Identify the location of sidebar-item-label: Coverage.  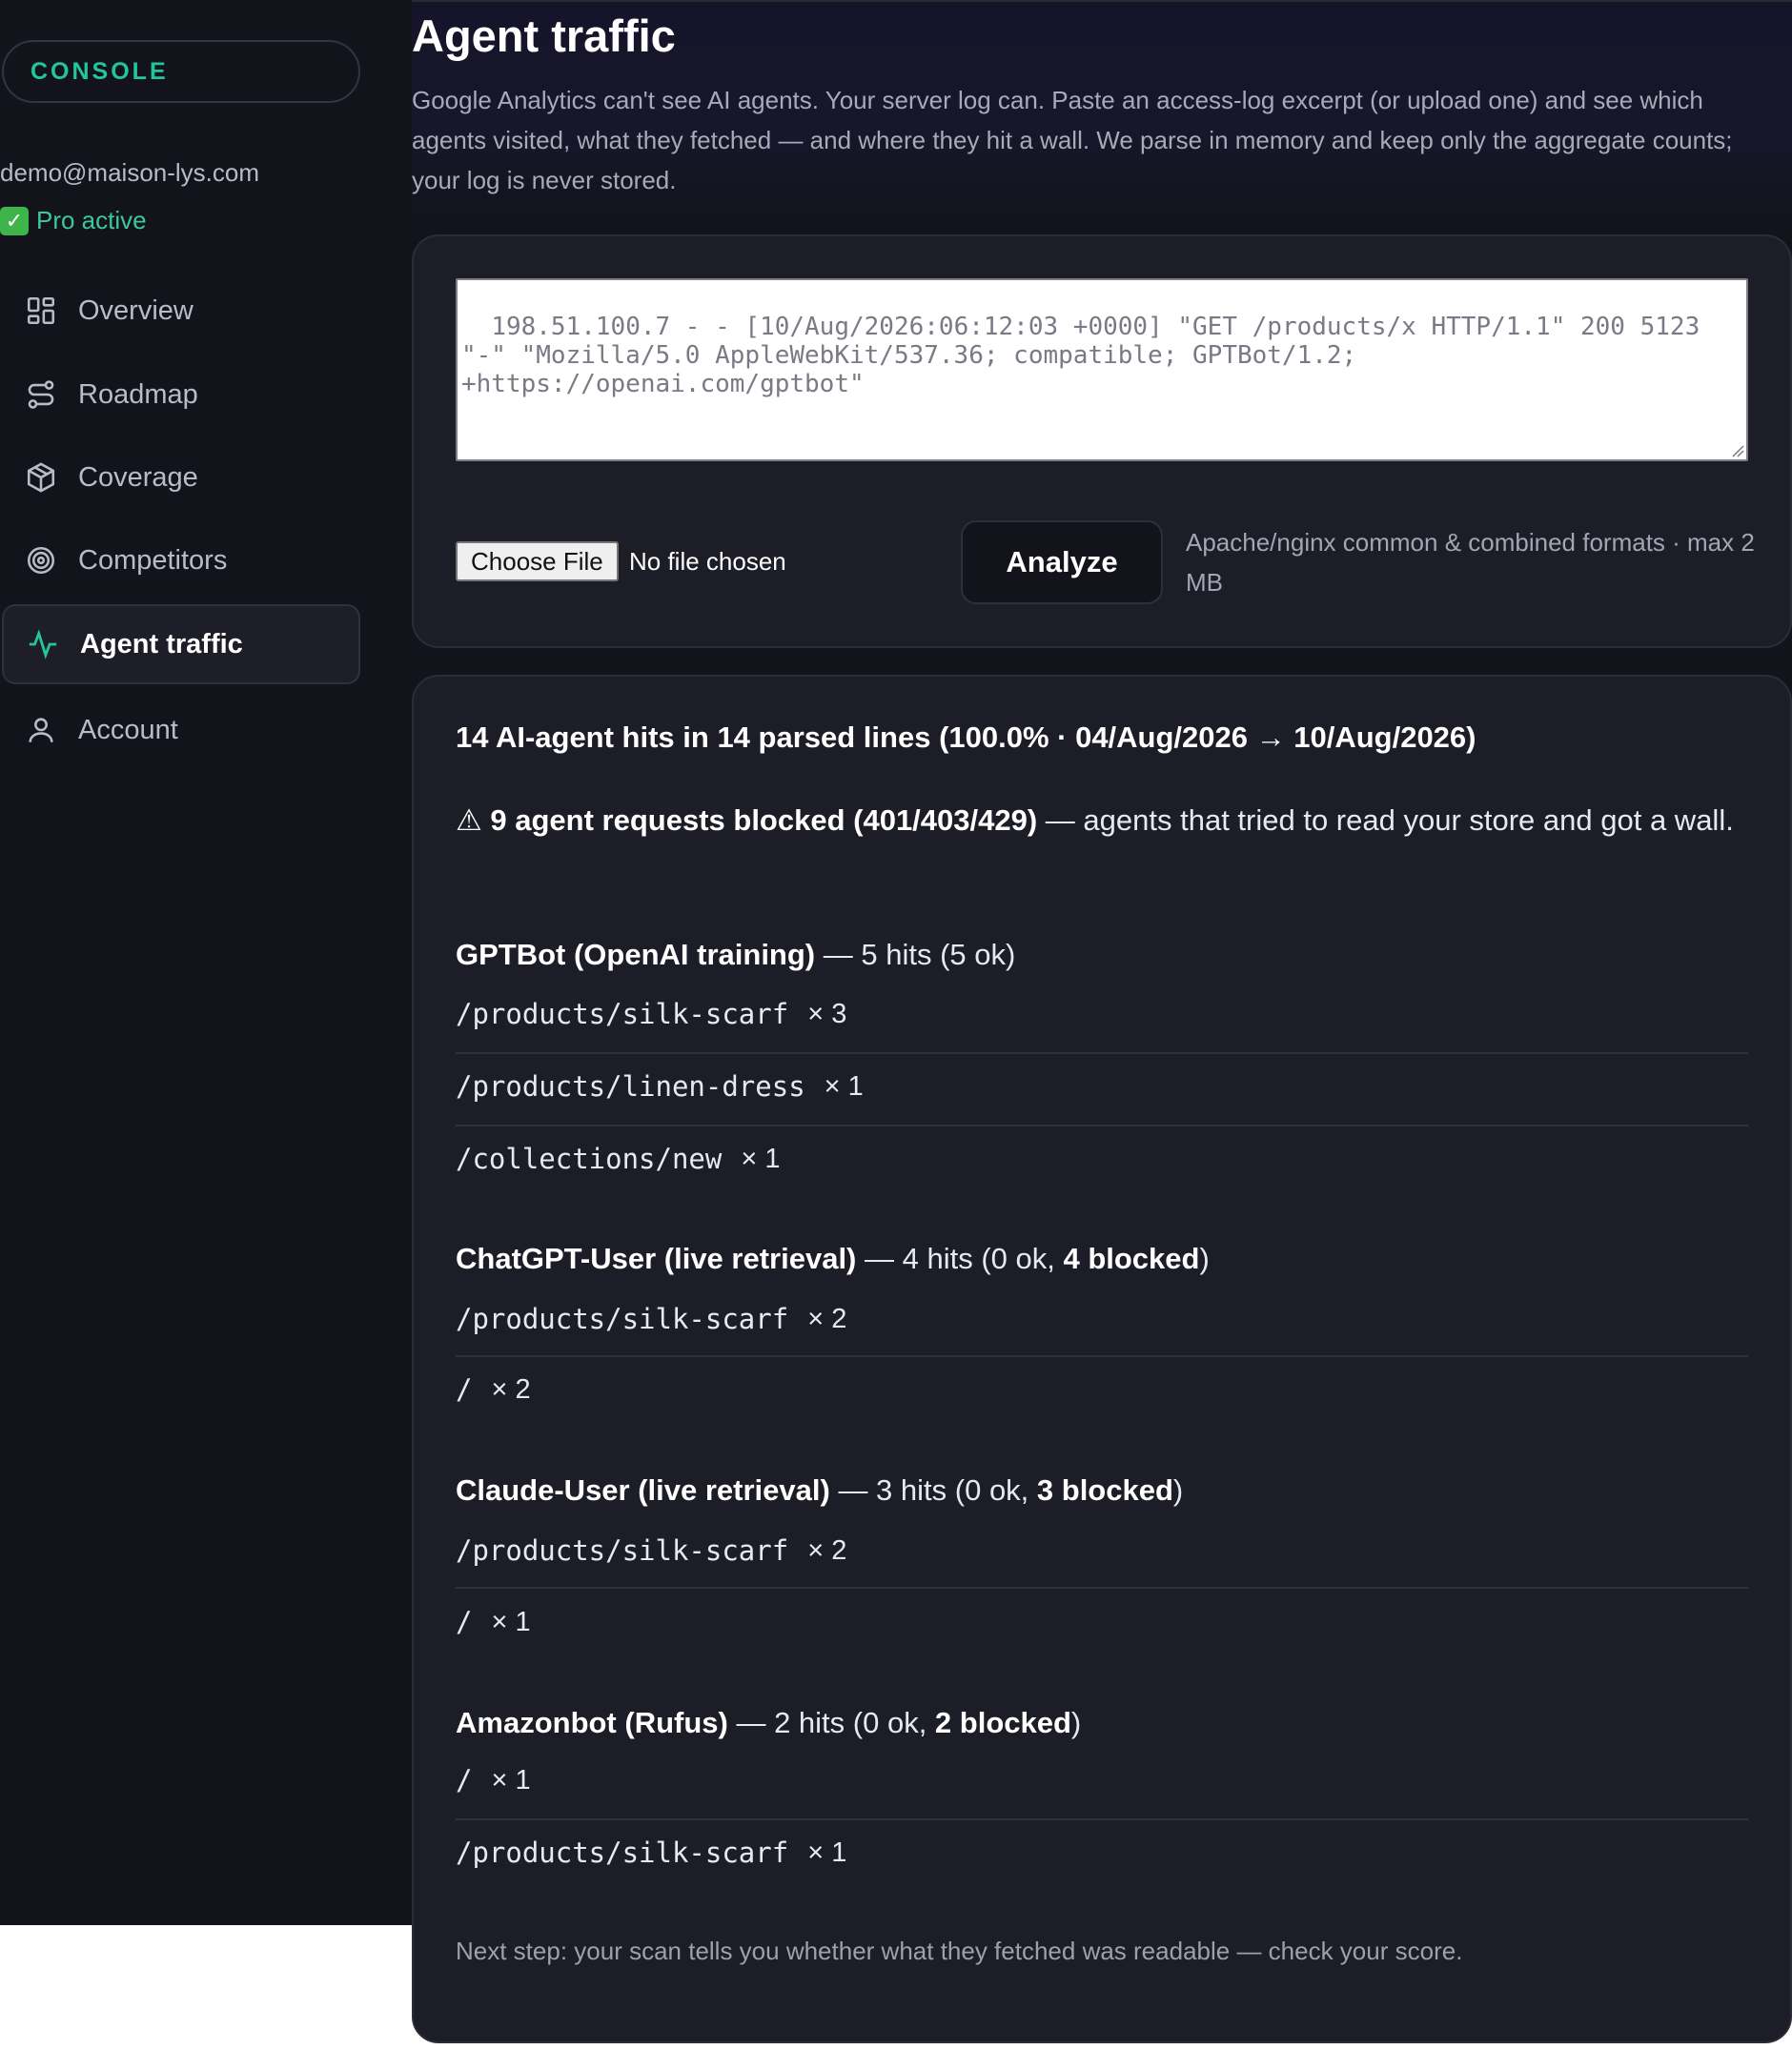
(138, 477).